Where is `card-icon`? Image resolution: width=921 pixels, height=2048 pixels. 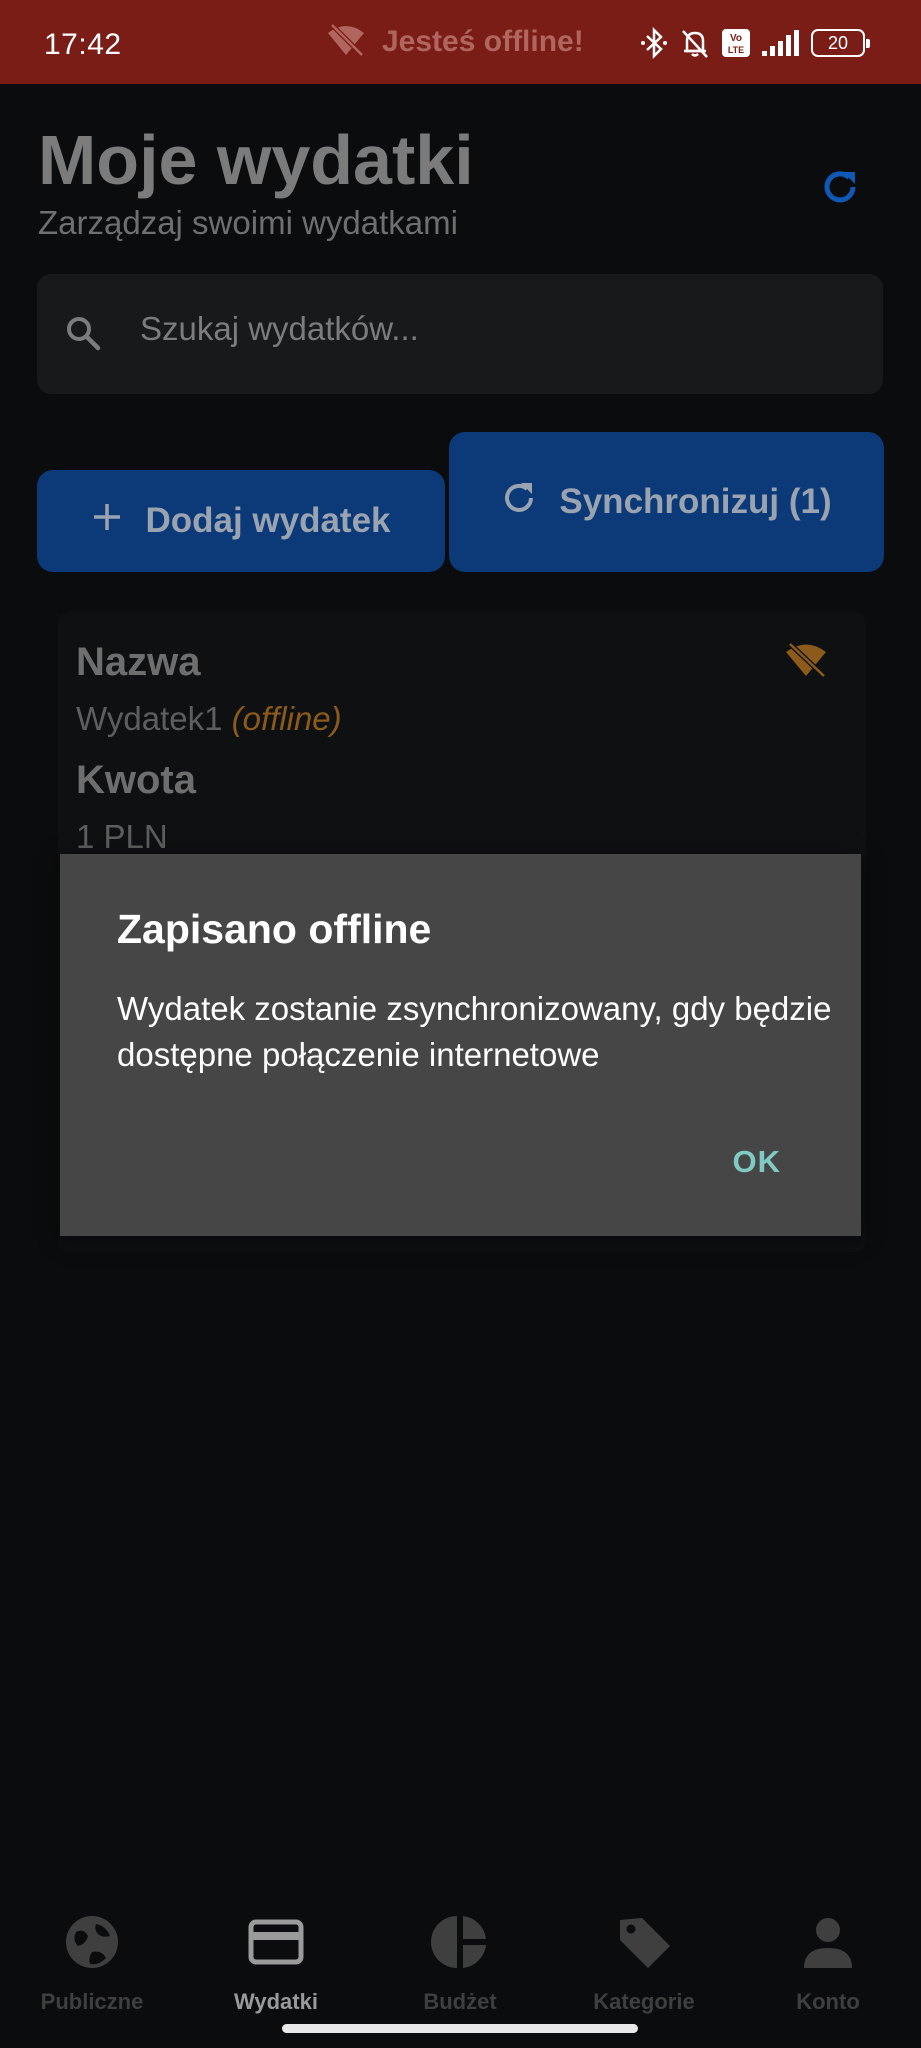
card-icon is located at coordinates (276, 1944).